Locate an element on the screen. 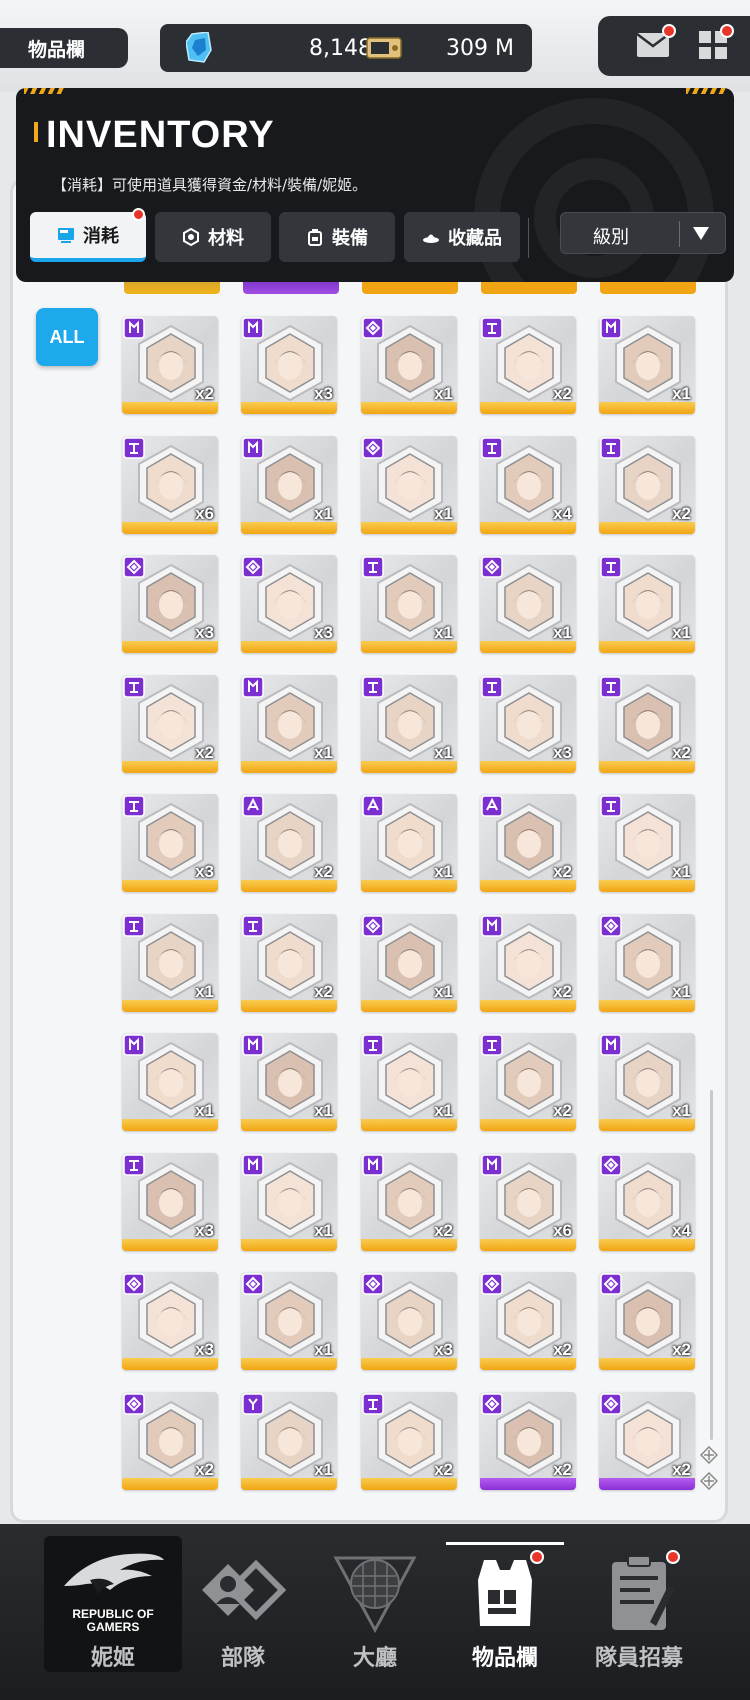 This screenshot has width=750, height=1700. bottom-navigation: REPUBLIC OF GAMERS 妮姬 部隊 大廳 物品欄 隊員招募 is located at coordinates (375, 1612).